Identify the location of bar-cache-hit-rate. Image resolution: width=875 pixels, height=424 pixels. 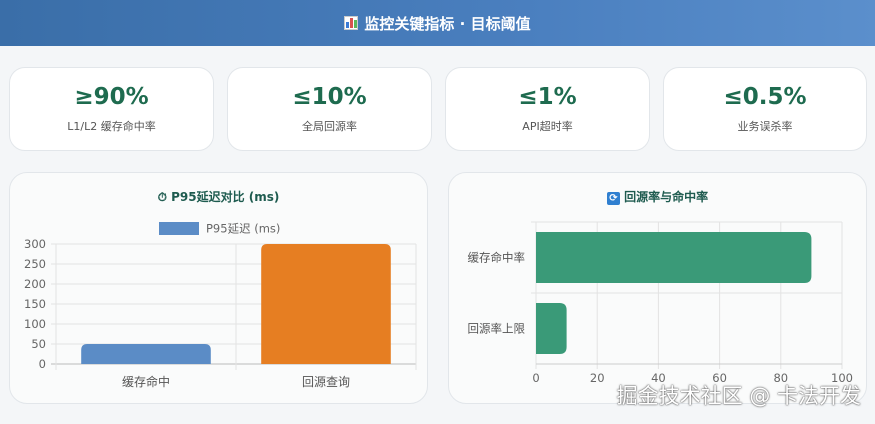
(674, 257).